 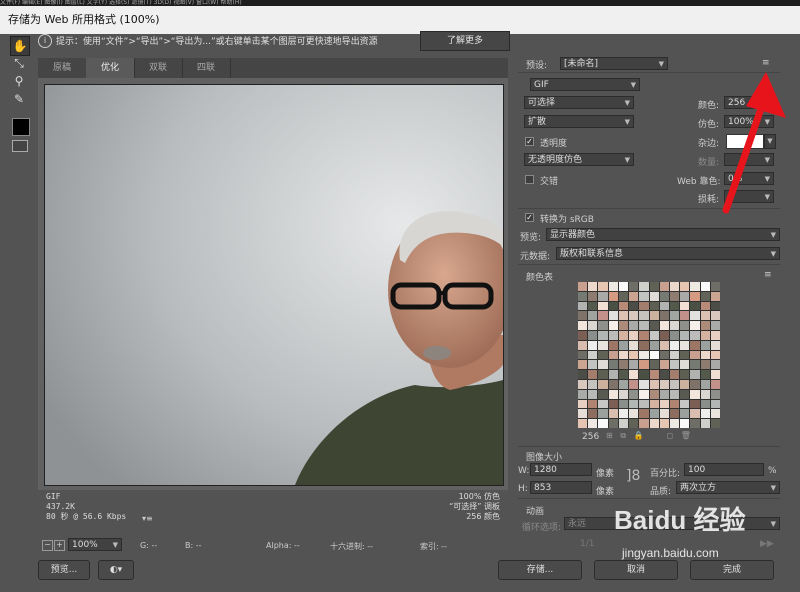 What do you see at coordinates (768, 275) in the screenshot?
I see `color-table-menu-icon: ≡` at bounding box center [768, 275].